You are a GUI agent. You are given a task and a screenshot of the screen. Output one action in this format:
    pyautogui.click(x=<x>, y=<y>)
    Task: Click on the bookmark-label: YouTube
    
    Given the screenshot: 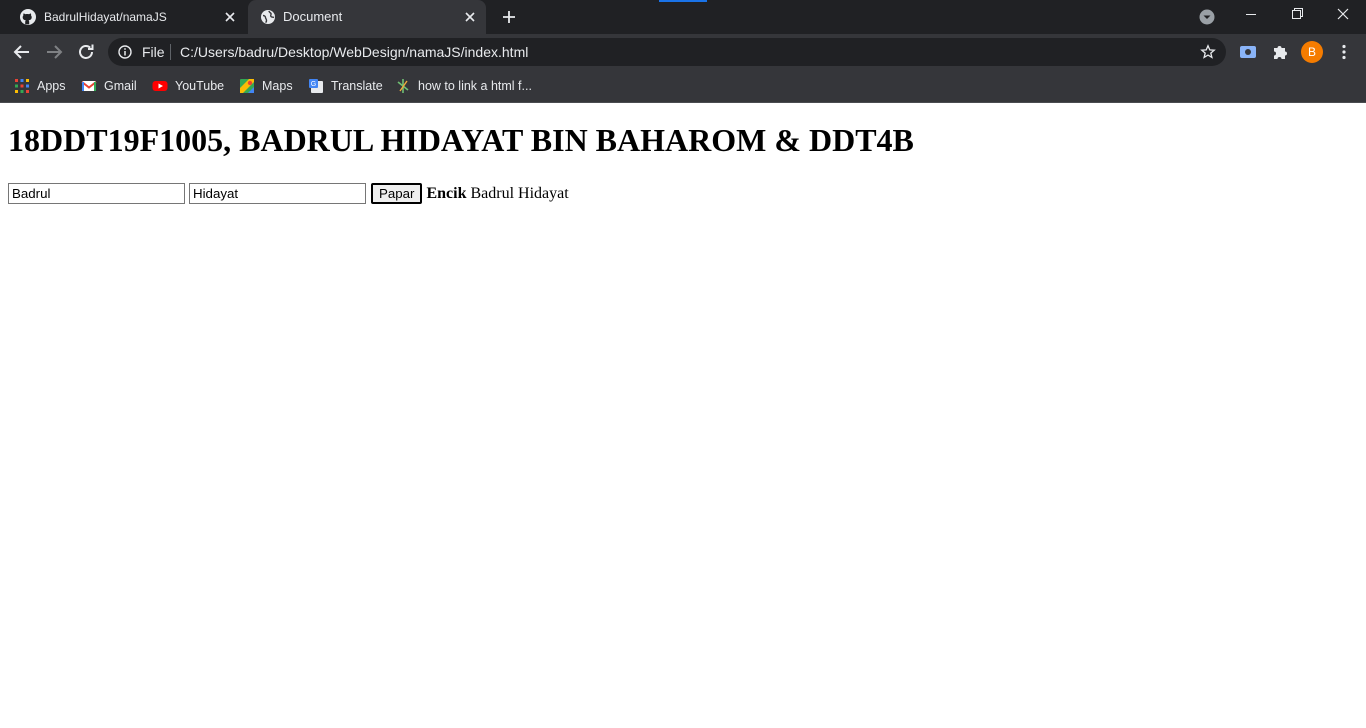 What is the action you would take?
    pyautogui.click(x=200, y=86)
    